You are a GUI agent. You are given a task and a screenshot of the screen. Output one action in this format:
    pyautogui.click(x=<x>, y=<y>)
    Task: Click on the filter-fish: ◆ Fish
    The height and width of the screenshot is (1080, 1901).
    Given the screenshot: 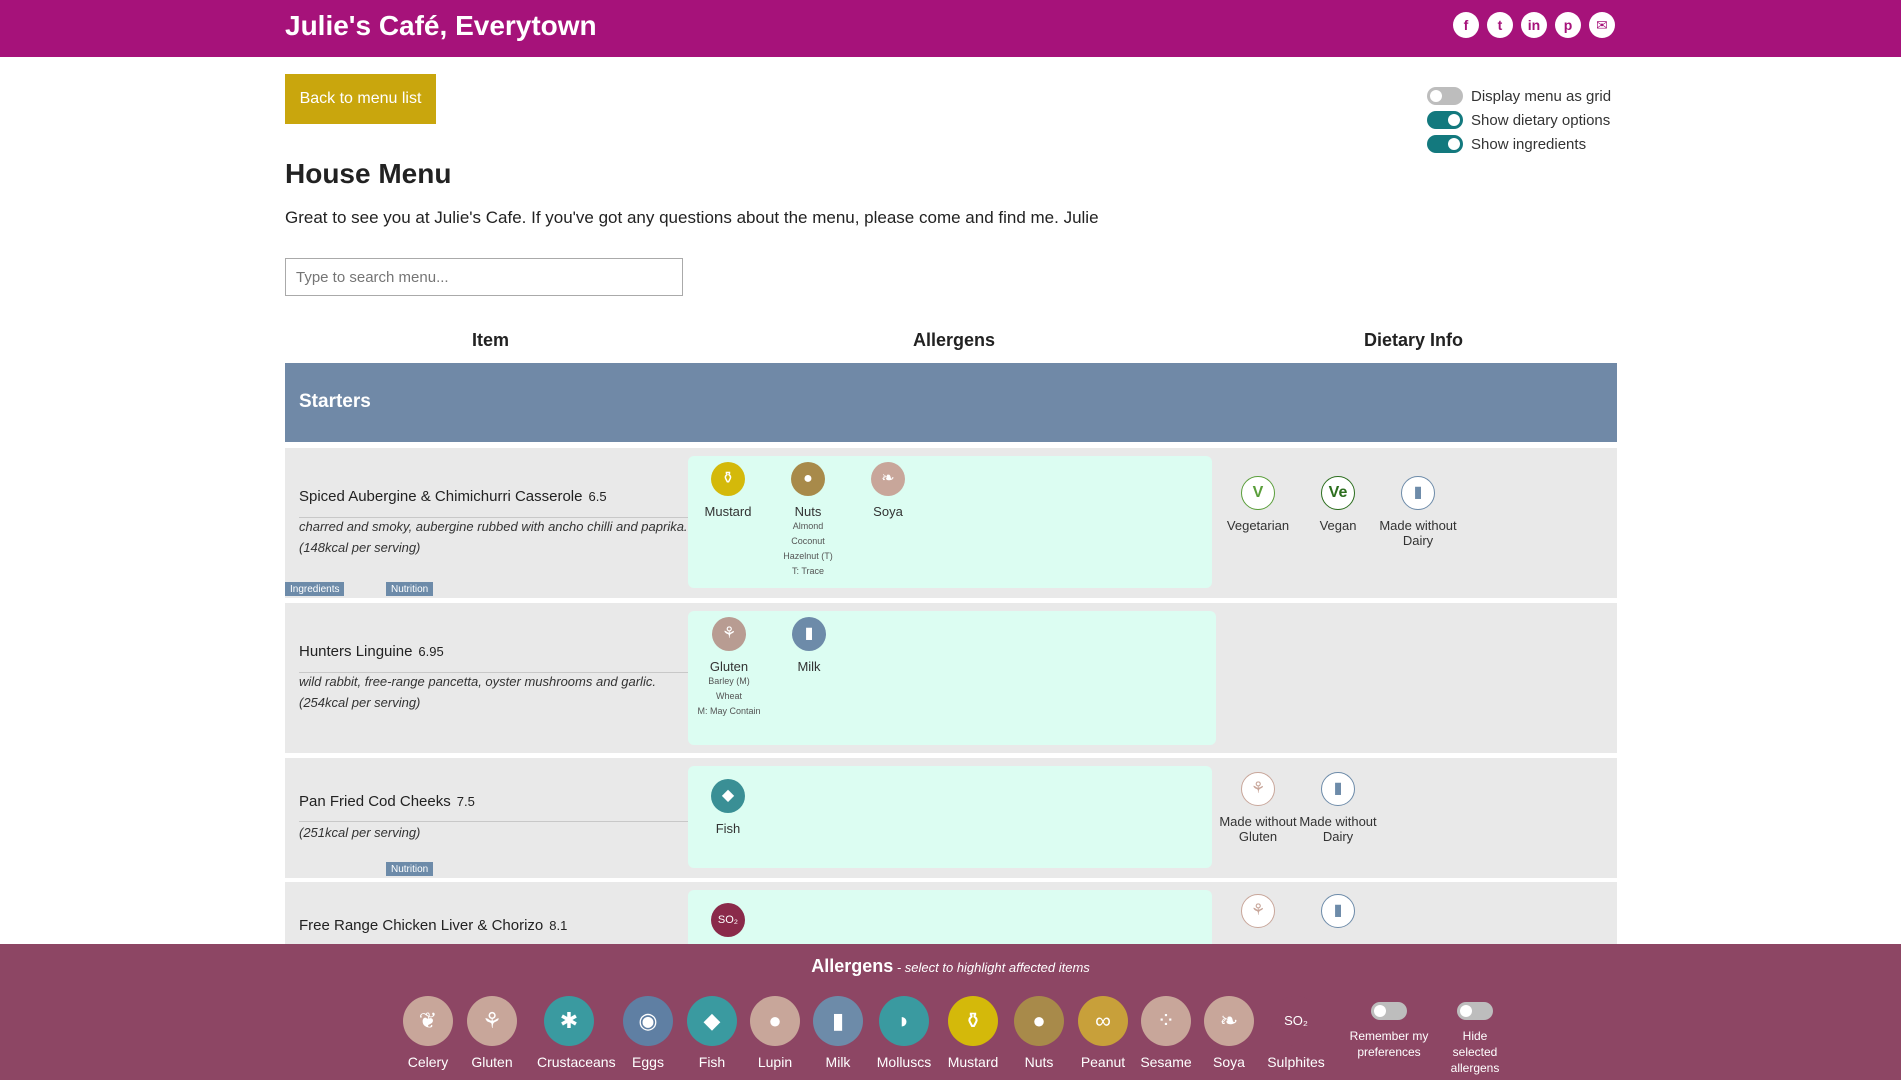 What is the action you would take?
    pyautogui.click(x=712, y=1033)
    